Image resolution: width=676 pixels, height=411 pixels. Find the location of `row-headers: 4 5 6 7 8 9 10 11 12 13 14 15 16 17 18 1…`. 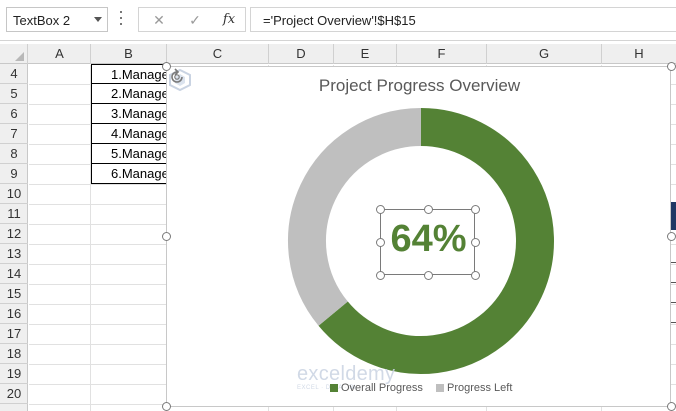

row-headers: 4 5 6 7 8 9 10 11 12 13 14 15 16 17 18 1… is located at coordinates (14, 237).